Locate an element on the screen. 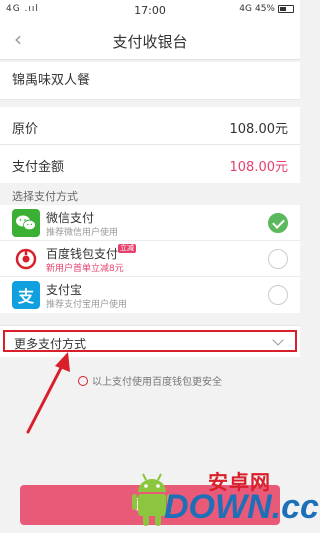 The width and height of the screenshot is (320, 533). status-bar: 4G .ııl 17:00 4G 45% is located at coordinates (150, 10).